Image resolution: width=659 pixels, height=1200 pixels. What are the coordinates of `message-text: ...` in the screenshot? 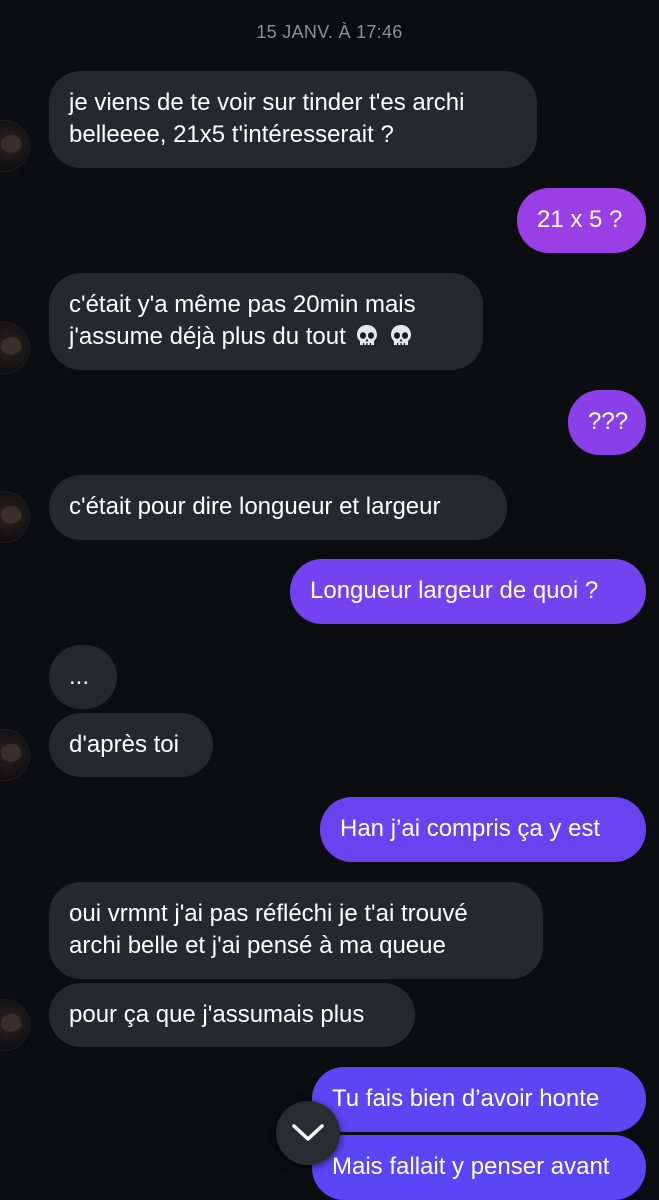 It's located at (79, 676).